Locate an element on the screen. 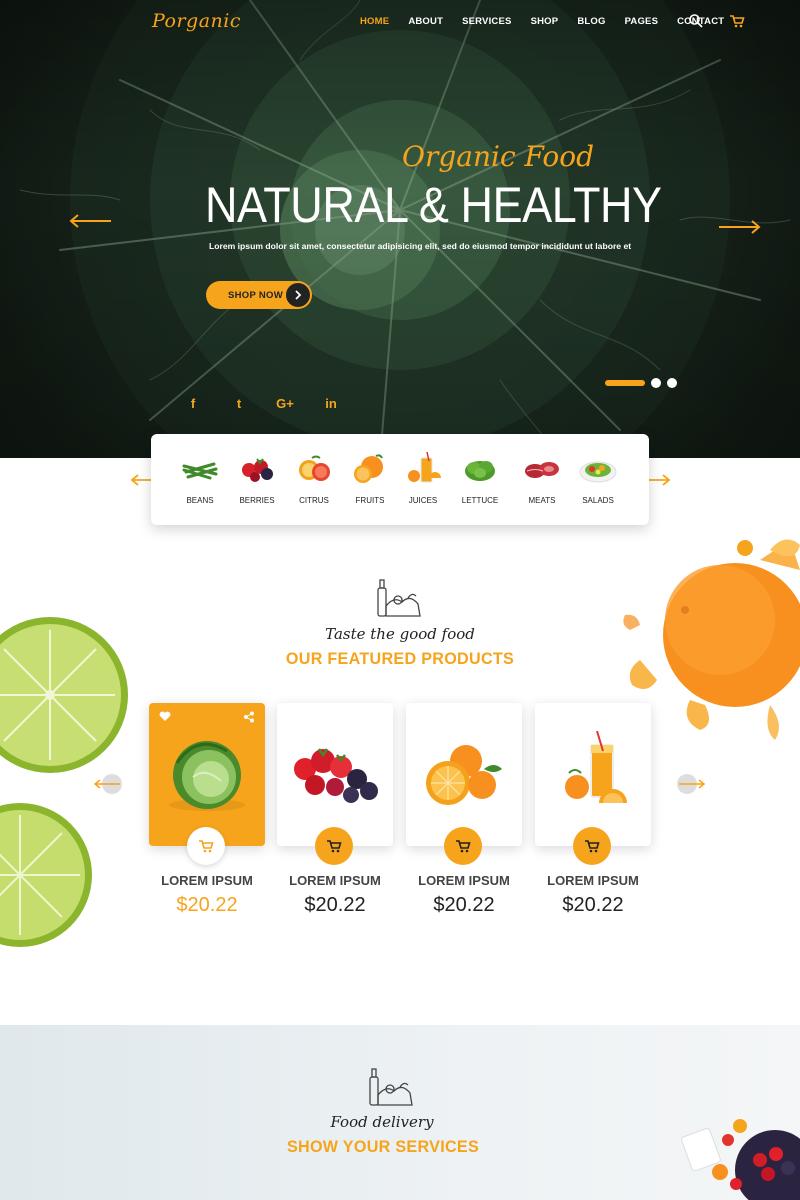 This screenshot has width=800, height=1200. category-fruits: FRUITS is located at coordinates (370, 478).